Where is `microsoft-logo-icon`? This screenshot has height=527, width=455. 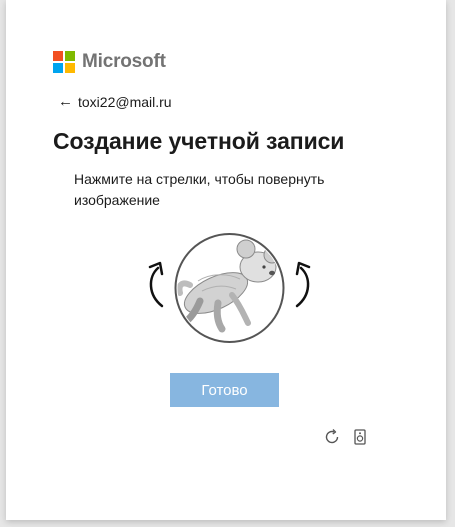
microsoft-logo-icon is located at coordinates (64, 62).